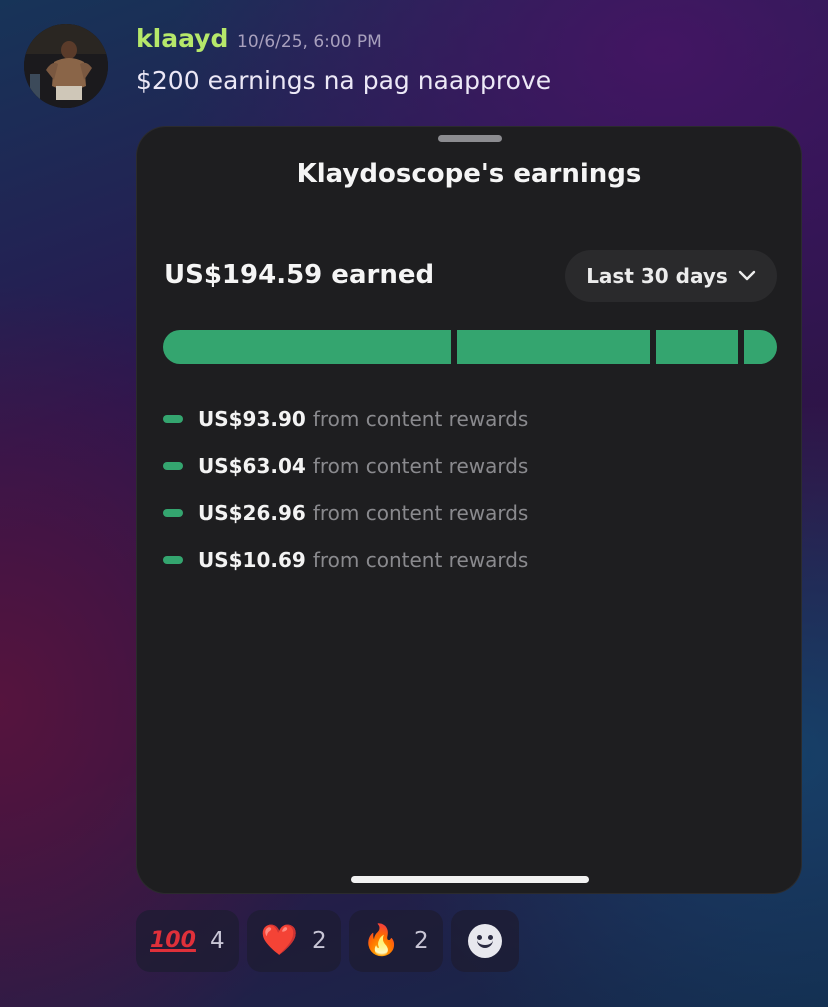  I want to click on breakdown-amount: US$93.90, so click(252, 418).